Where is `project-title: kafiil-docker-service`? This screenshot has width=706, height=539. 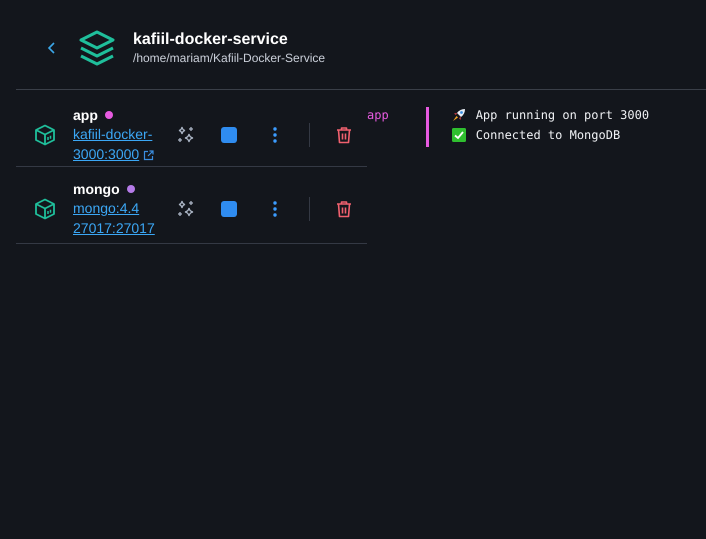 project-title: kafiil-docker-service is located at coordinates (211, 40).